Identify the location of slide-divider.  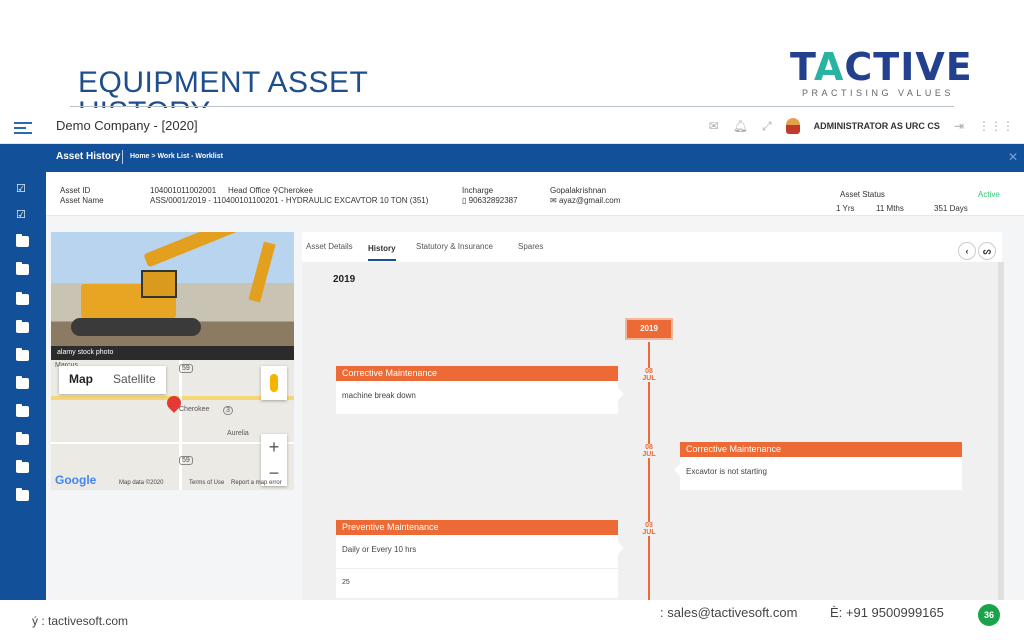
(512, 106).